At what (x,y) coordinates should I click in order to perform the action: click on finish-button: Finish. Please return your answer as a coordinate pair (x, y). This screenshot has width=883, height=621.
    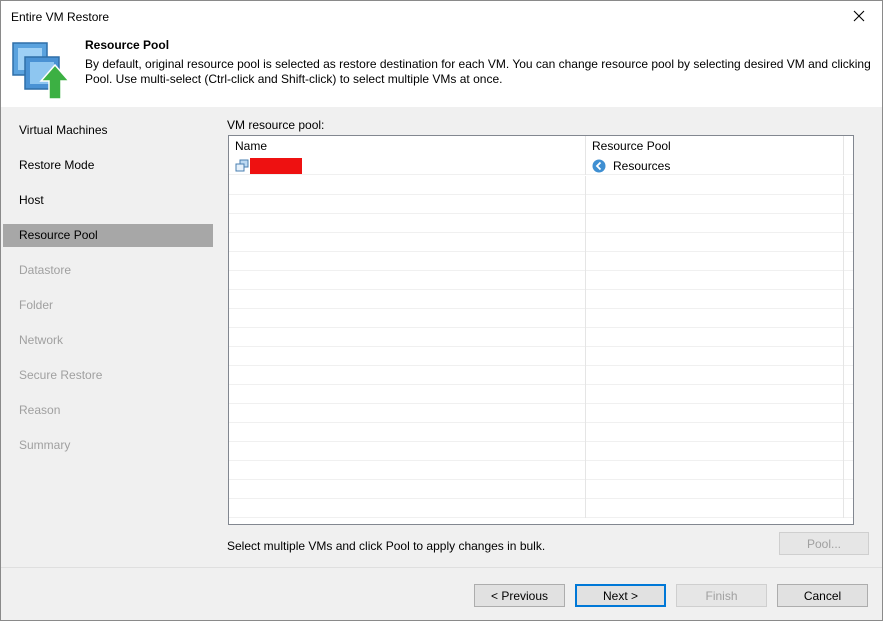
    Looking at the image, I should click on (721, 595).